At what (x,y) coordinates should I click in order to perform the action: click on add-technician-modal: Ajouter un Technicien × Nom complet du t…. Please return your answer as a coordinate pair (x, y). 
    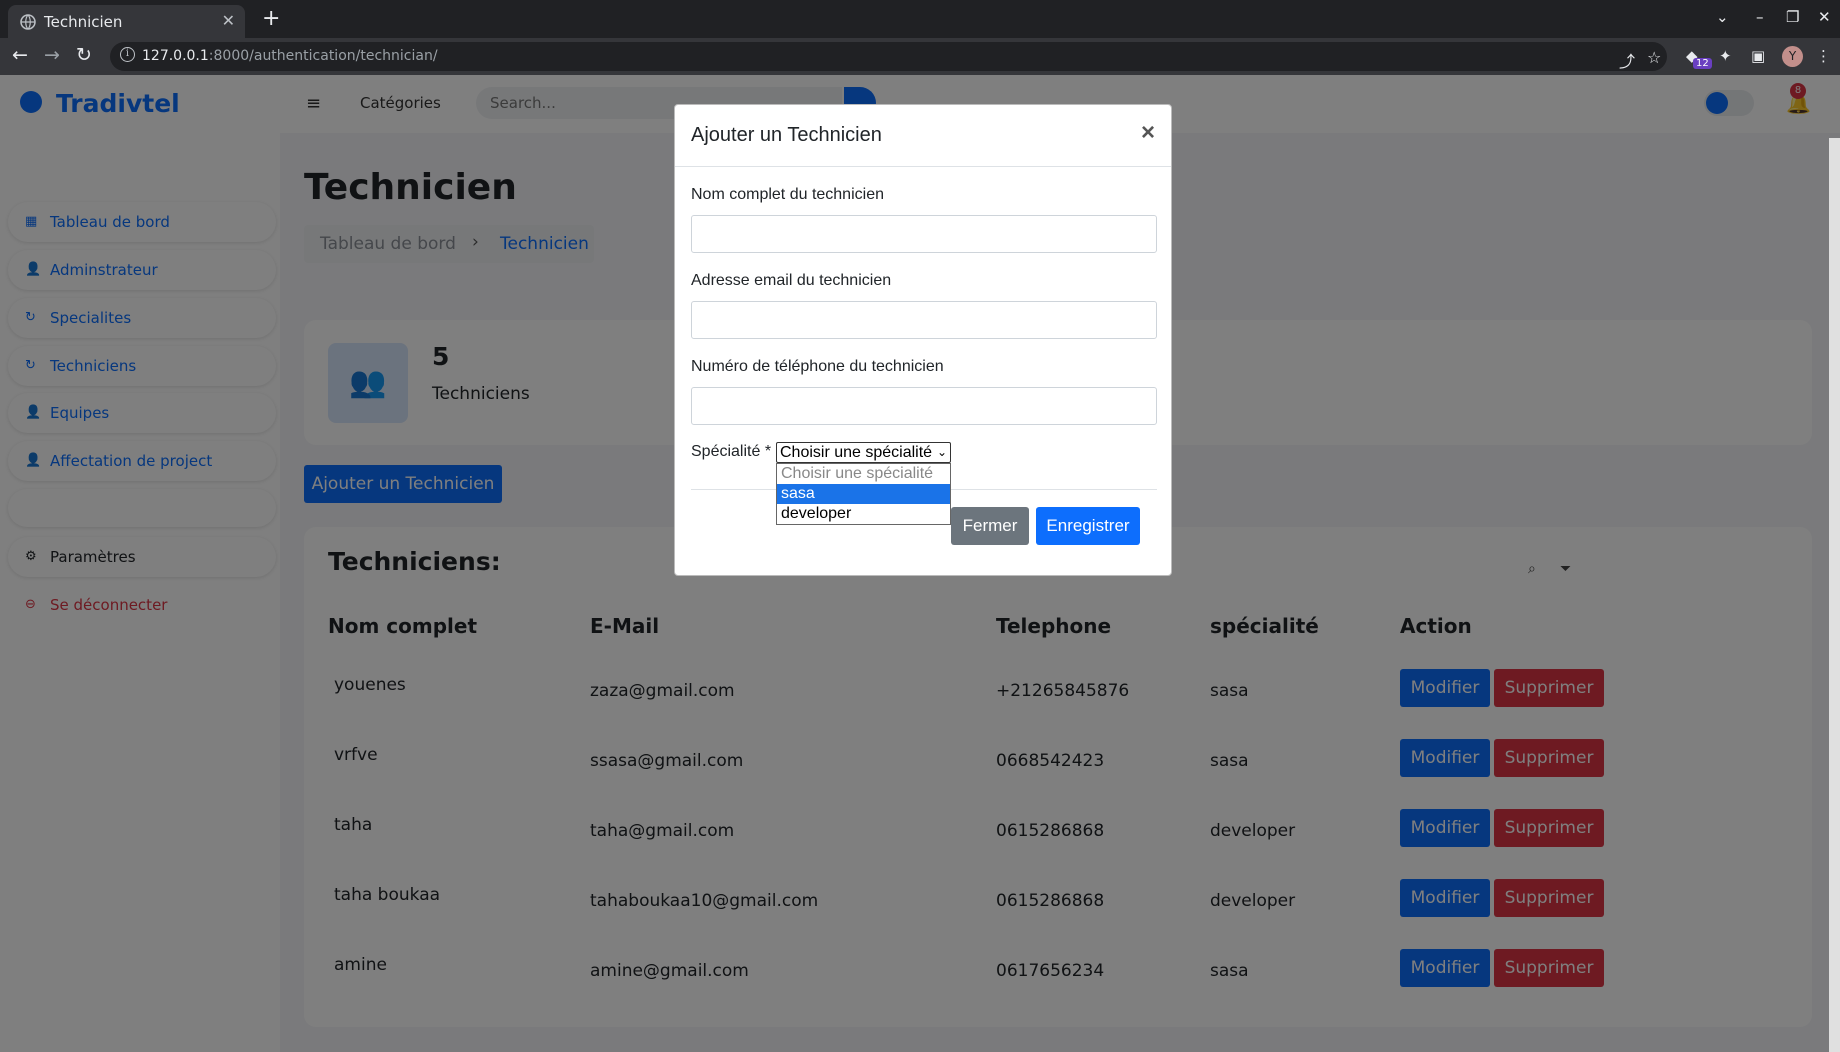
    Looking at the image, I should click on (923, 340).